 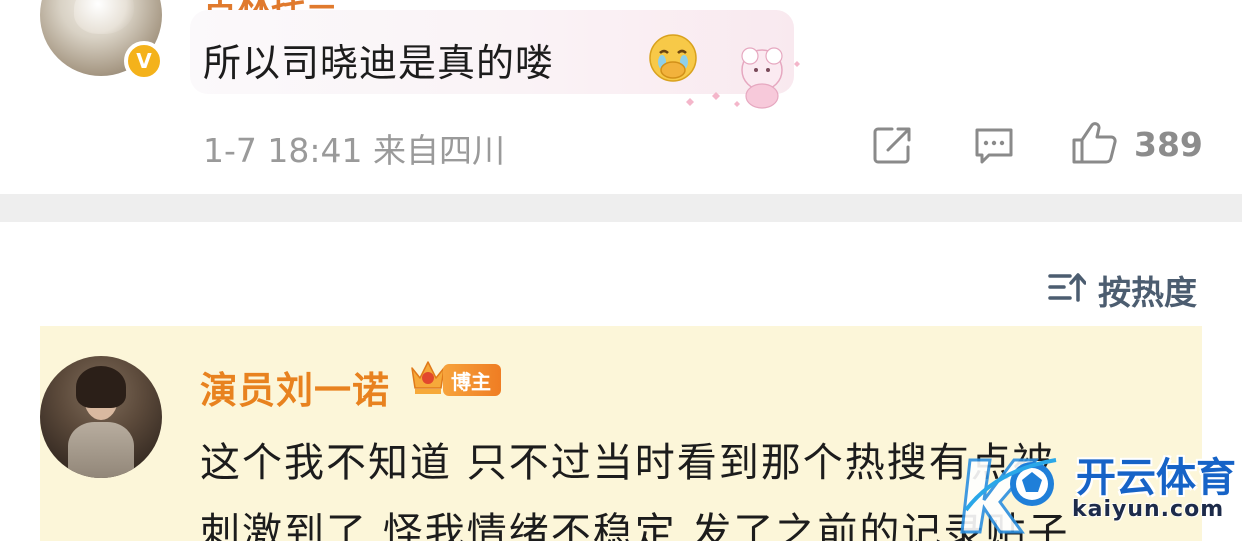 What do you see at coordinates (621, 208) in the screenshot?
I see `section-divider` at bounding box center [621, 208].